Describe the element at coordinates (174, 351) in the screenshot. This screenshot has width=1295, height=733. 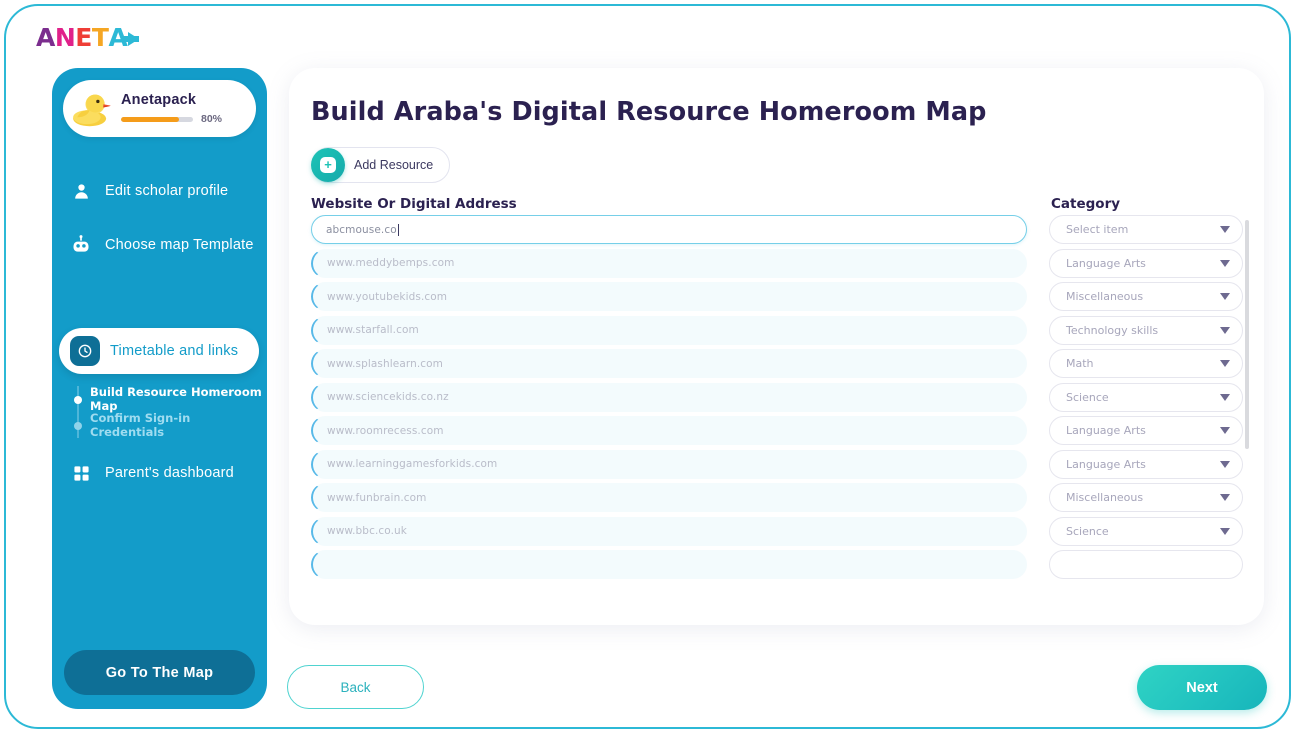
I see `sidebar-item-label: Timetable and links` at that location.